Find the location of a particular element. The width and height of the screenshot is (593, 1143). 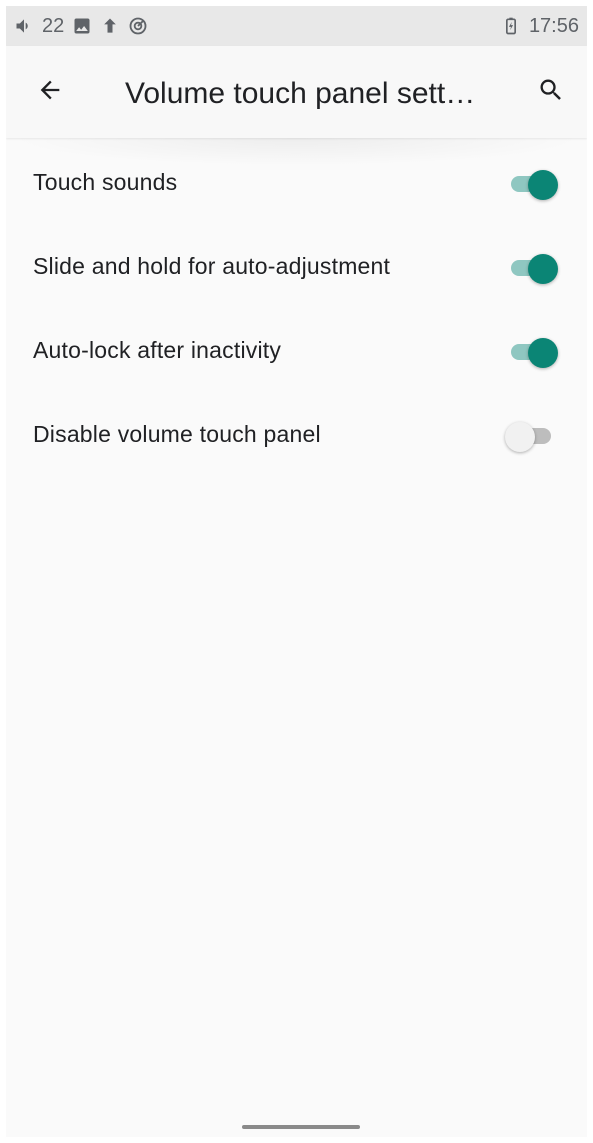

battery-charging-icon is located at coordinates (511, 26).